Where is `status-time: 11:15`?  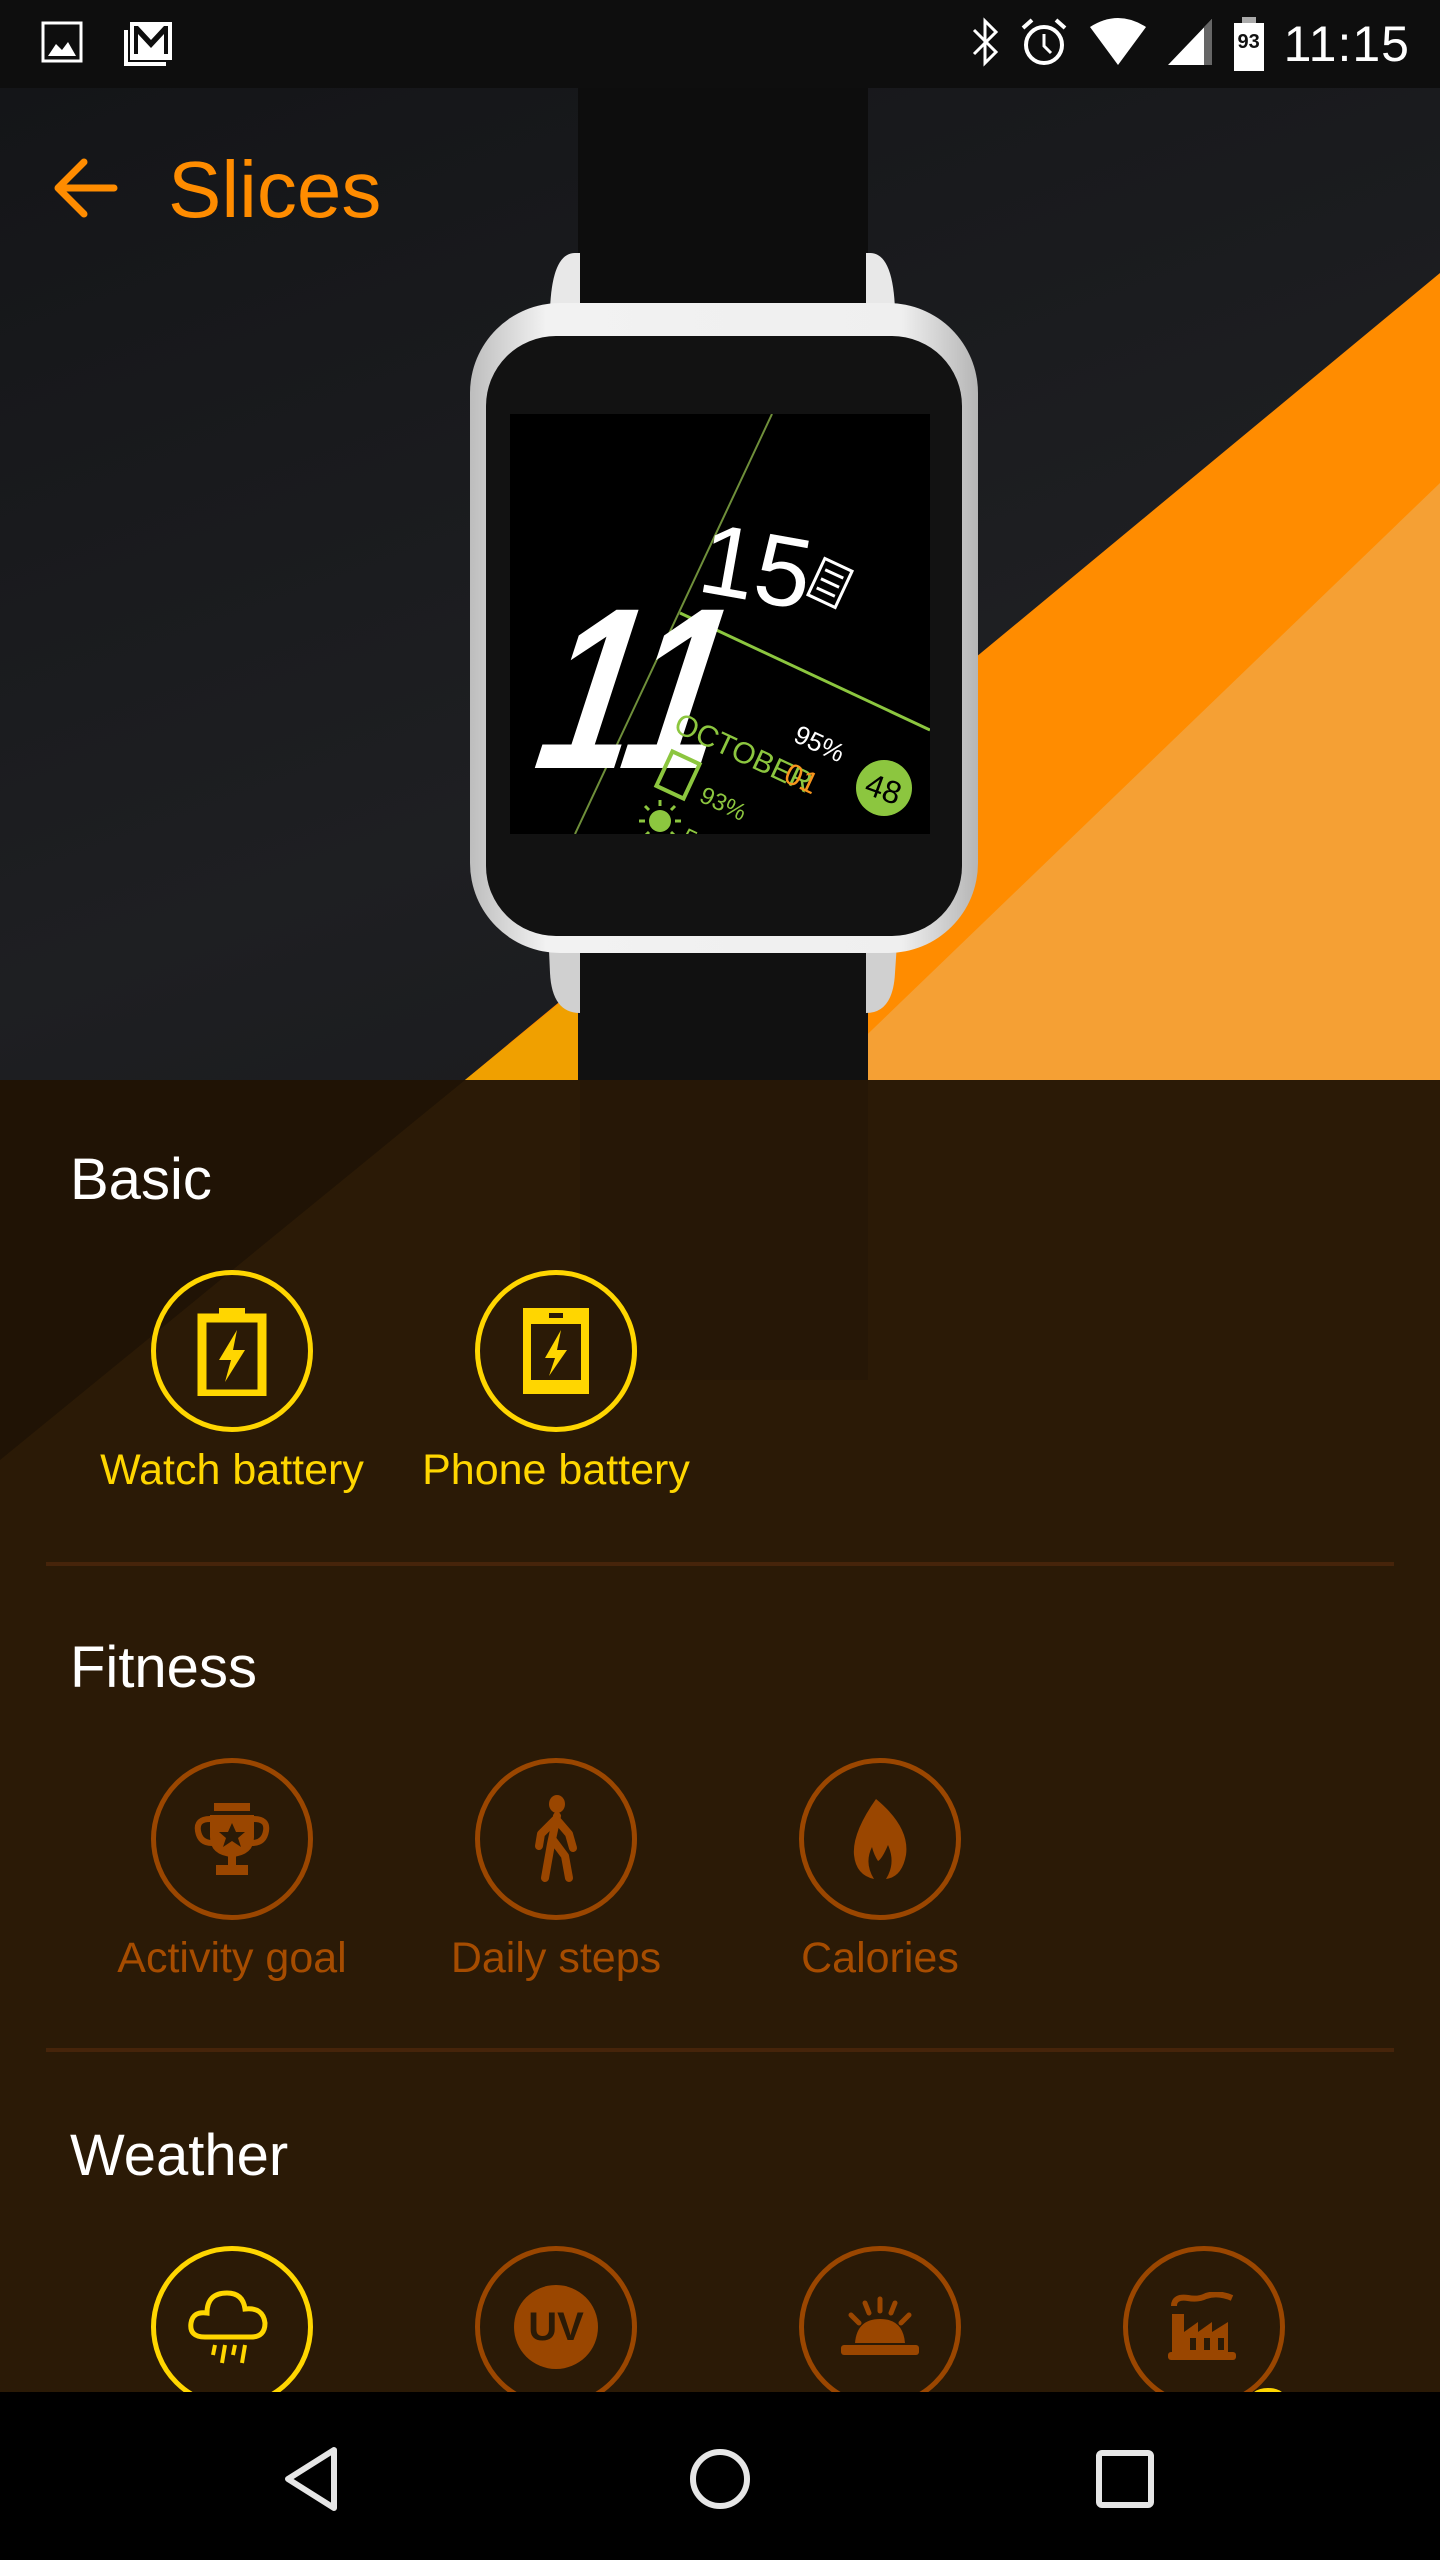 status-time: 11:15 is located at coordinates (1346, 44).